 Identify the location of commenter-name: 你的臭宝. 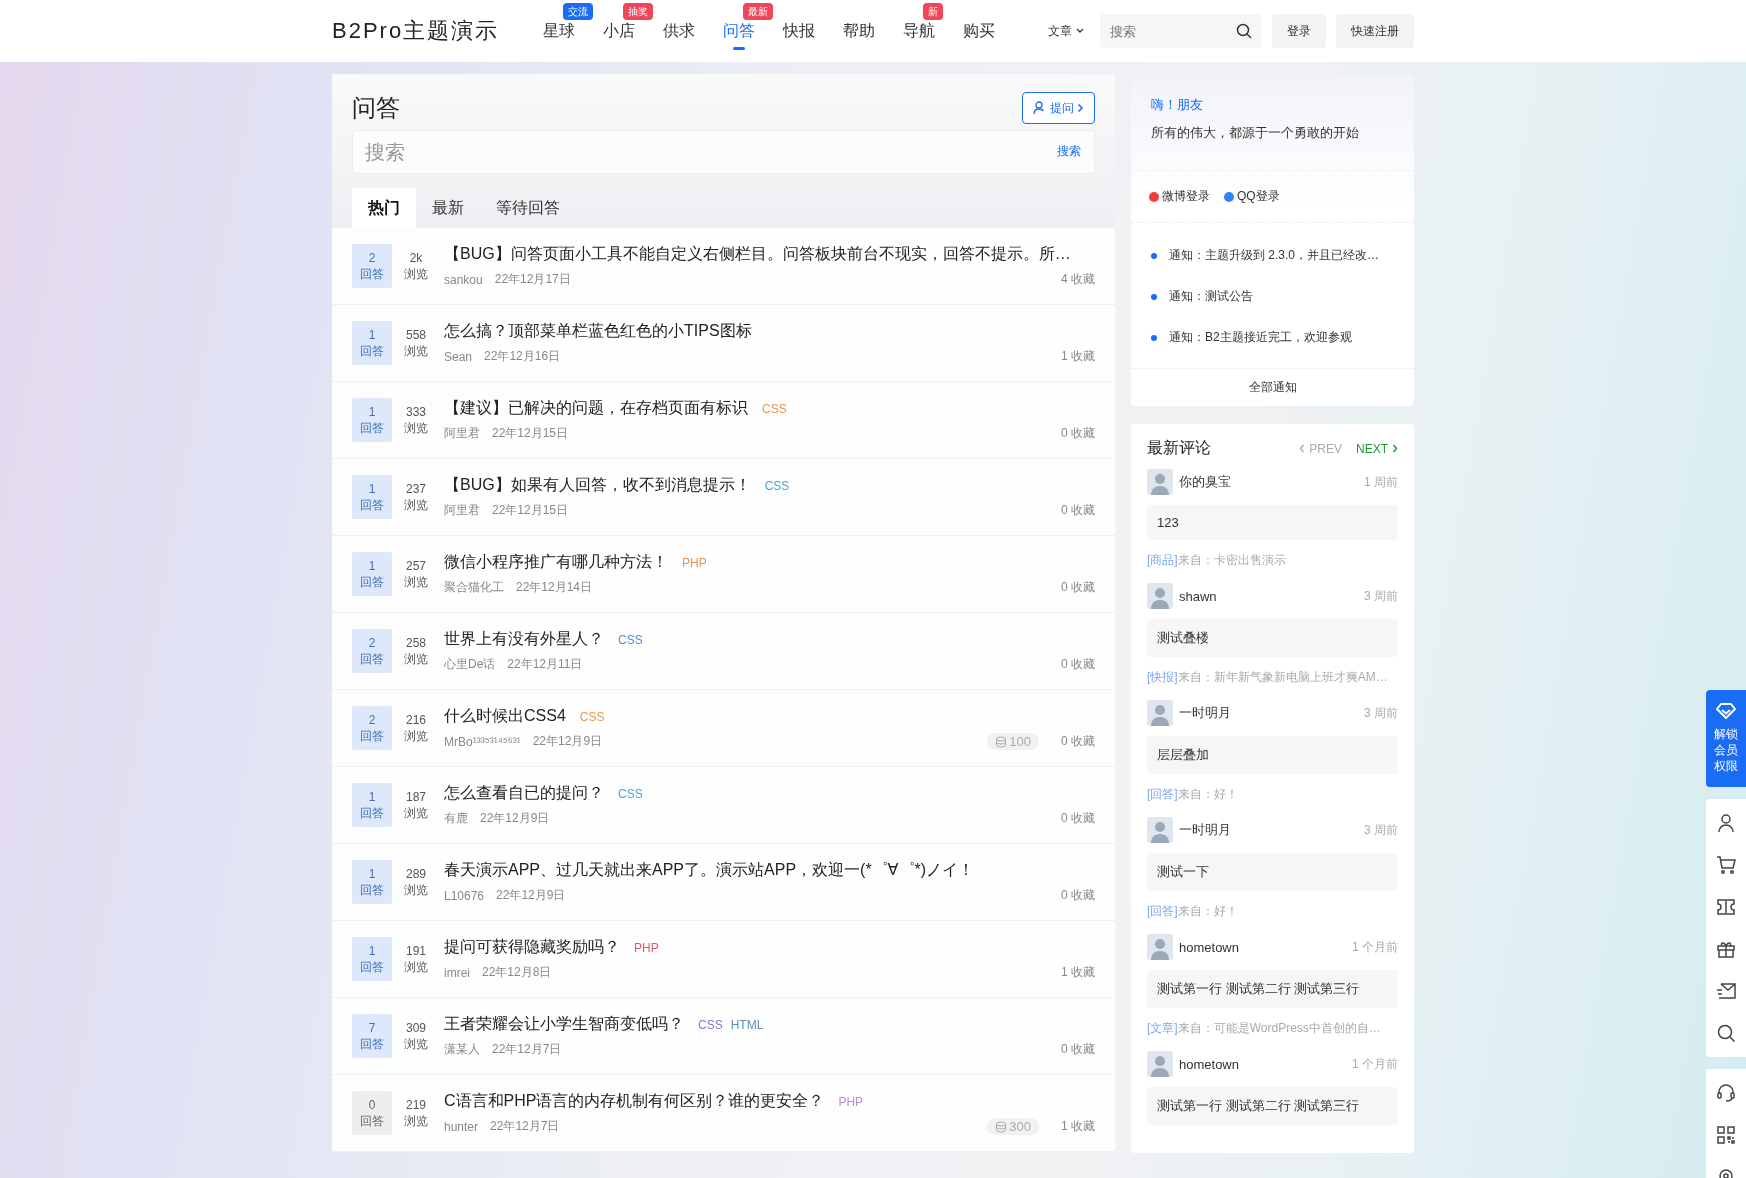
(1205, 482).